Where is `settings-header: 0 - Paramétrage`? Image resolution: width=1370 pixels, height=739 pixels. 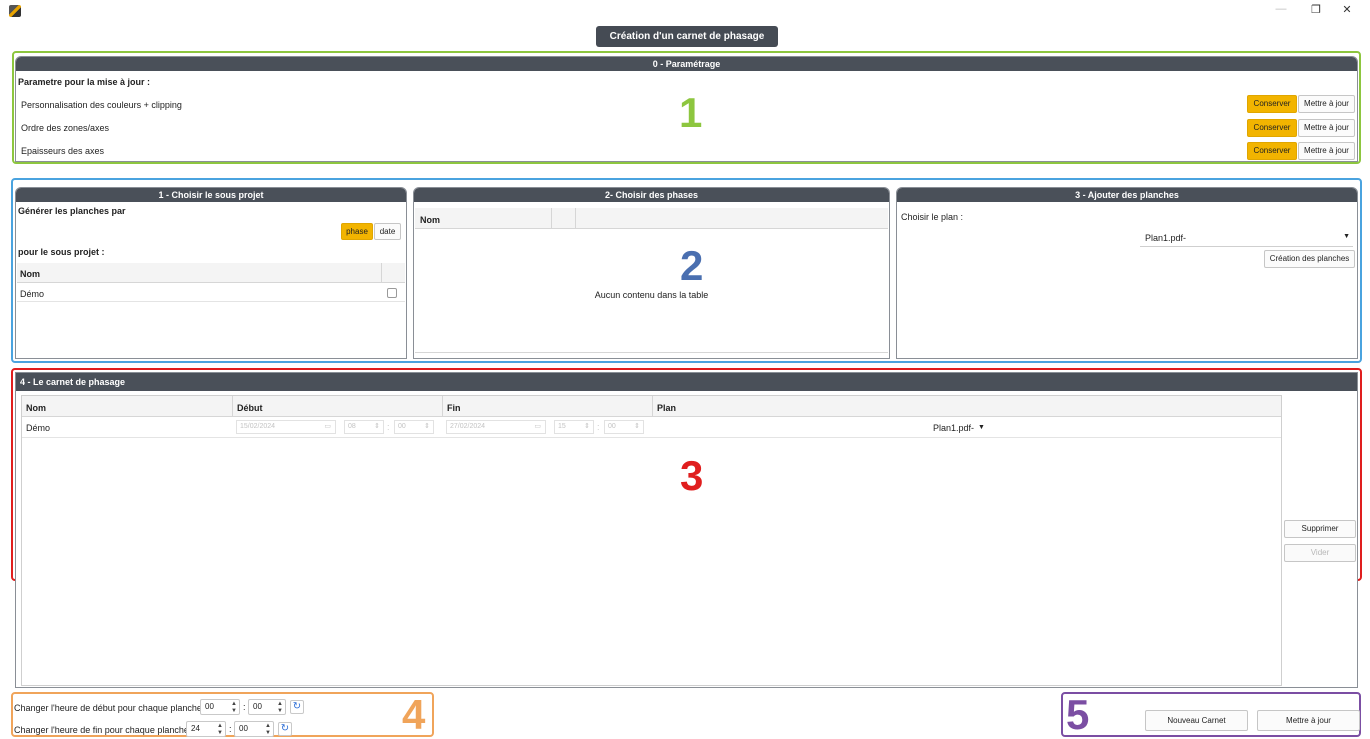
settings-header: 0 - Paramétrage is located at coordinates (686, 64).